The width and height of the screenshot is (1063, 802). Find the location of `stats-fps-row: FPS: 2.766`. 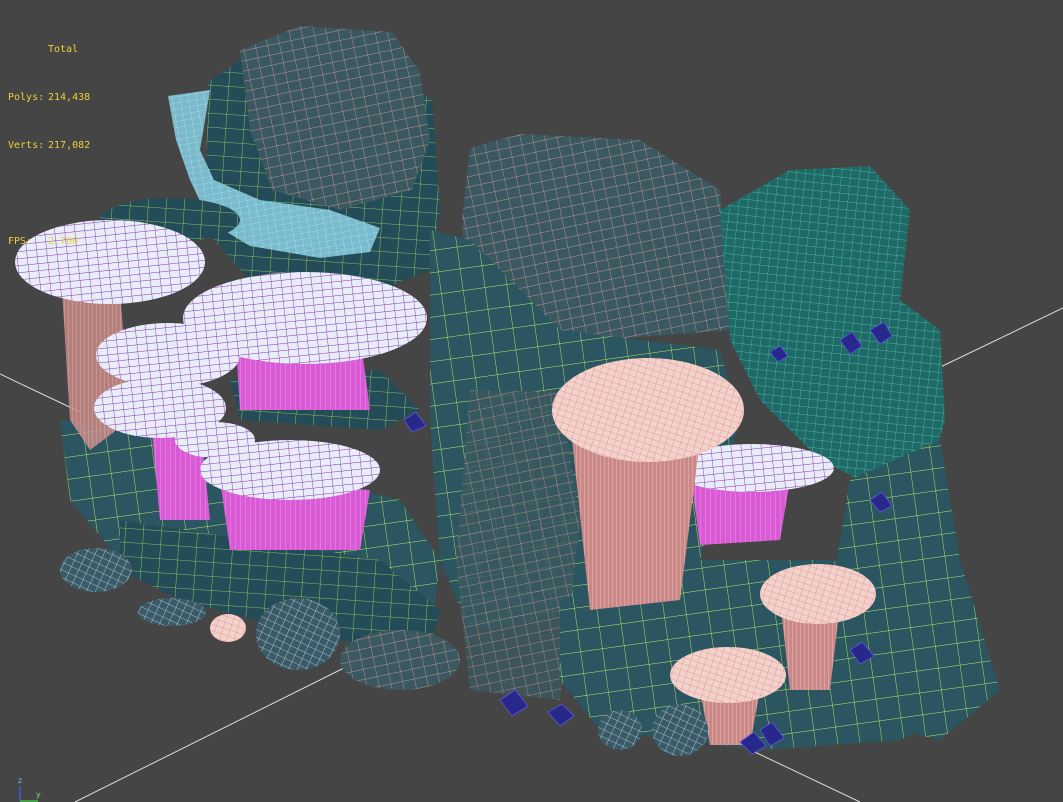

stats-fps-row: FPS: 2.766 is located at coordinates (49, 242).